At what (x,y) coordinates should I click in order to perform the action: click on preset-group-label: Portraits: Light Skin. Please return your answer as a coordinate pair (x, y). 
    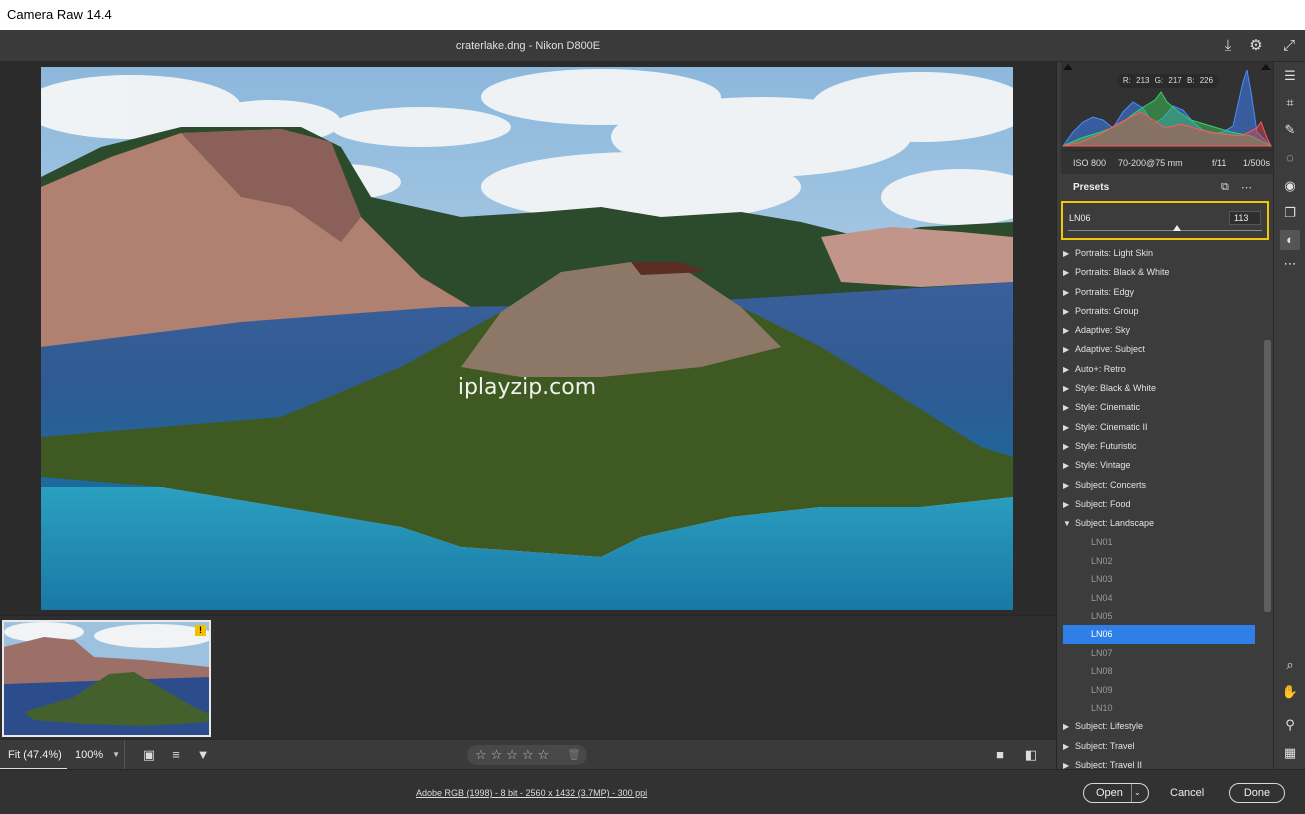
    Looking at the image, I should click on (1114, 253).